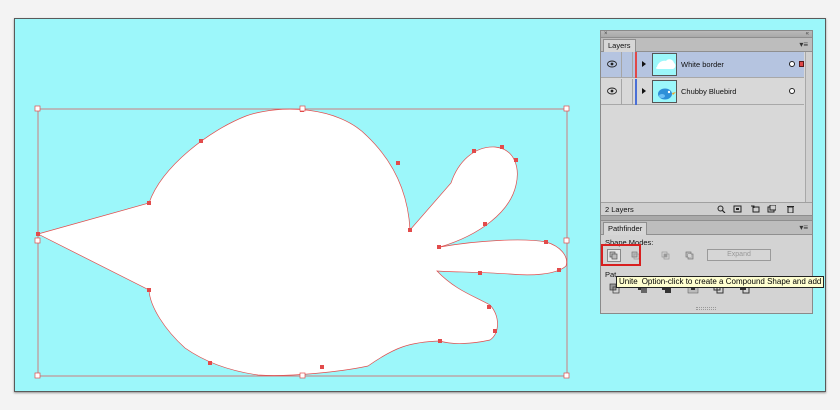 The height and width of the screenshot is (410, 840). I want to click on tab-layers: Layers, so click(619, 45).